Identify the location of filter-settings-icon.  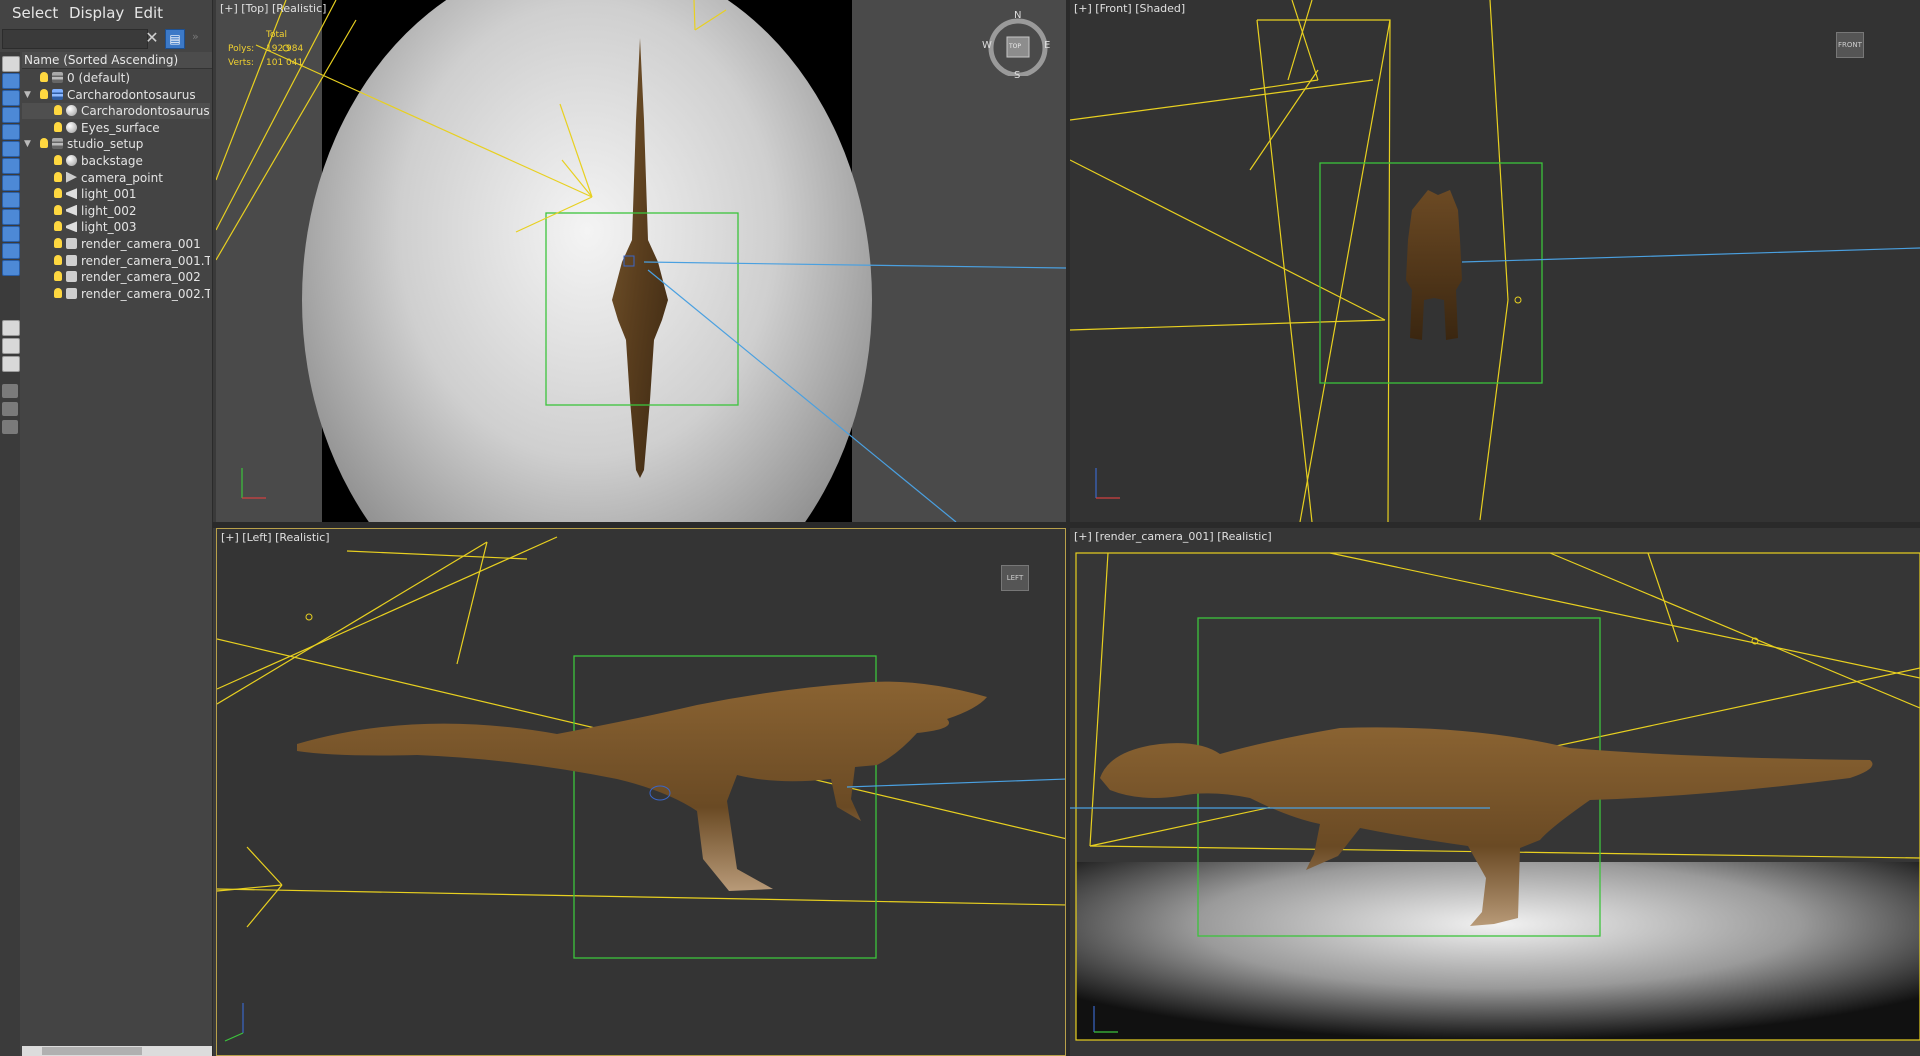
(10, 409).